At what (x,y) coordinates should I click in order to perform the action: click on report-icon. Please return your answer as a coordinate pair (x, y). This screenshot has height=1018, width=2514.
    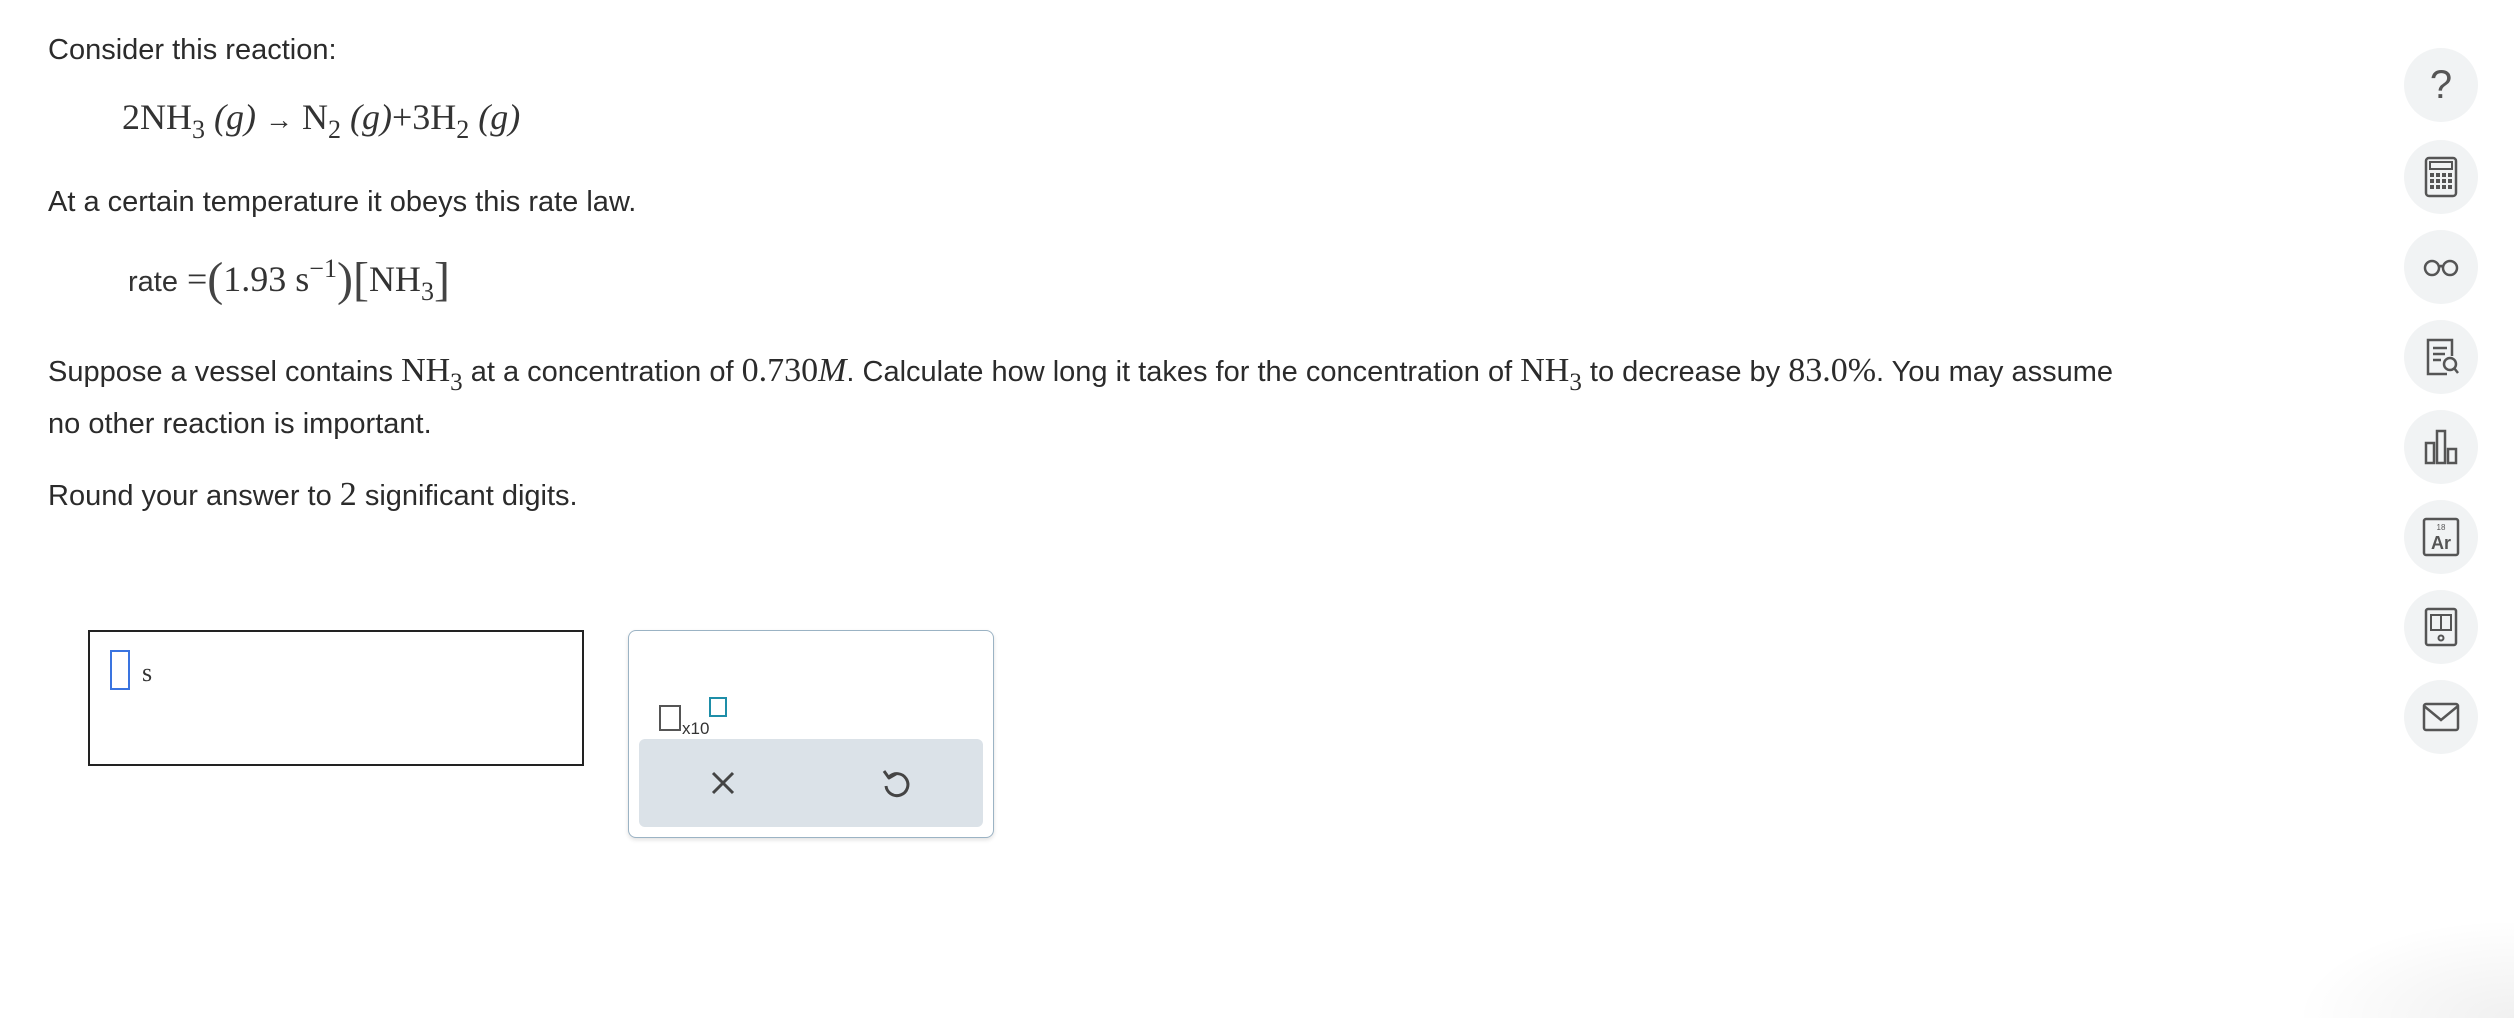
    Looking at the image, I should click on (2442, 357).